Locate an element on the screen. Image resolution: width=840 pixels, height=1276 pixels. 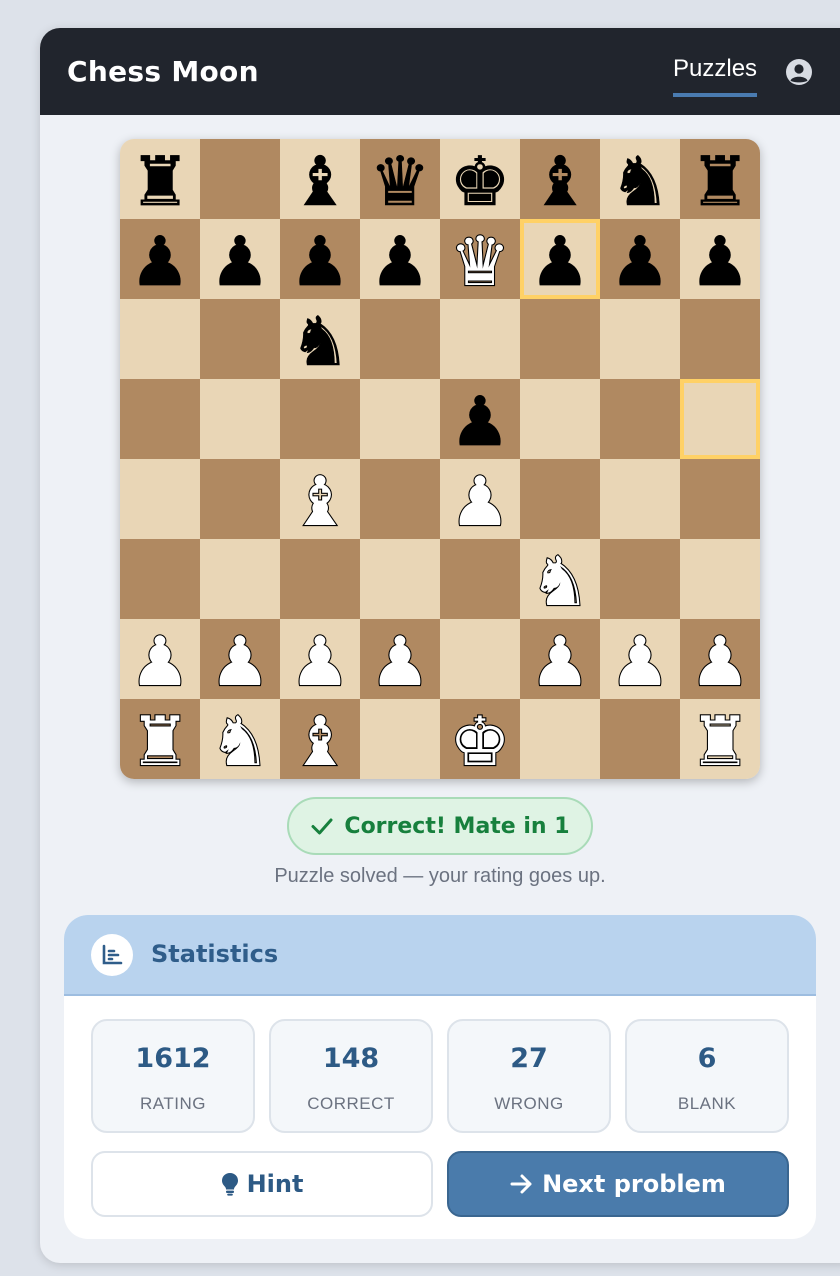
square-b6 is located at coordinates (240, 339).